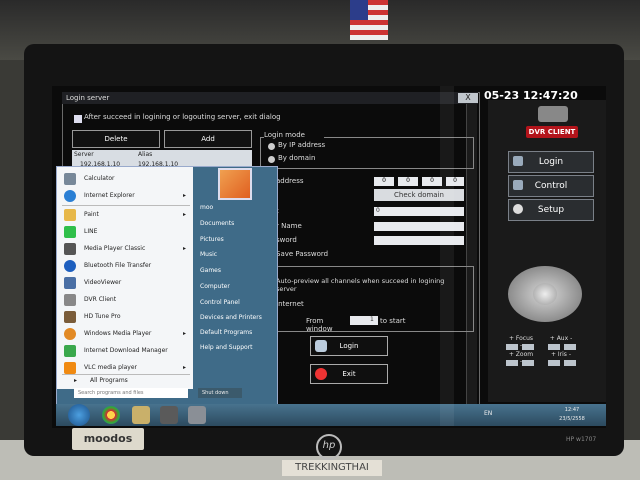 This screenshot has width=640, height=480. I want to click on dvr-setup-button: Setup, so click(551, 210).